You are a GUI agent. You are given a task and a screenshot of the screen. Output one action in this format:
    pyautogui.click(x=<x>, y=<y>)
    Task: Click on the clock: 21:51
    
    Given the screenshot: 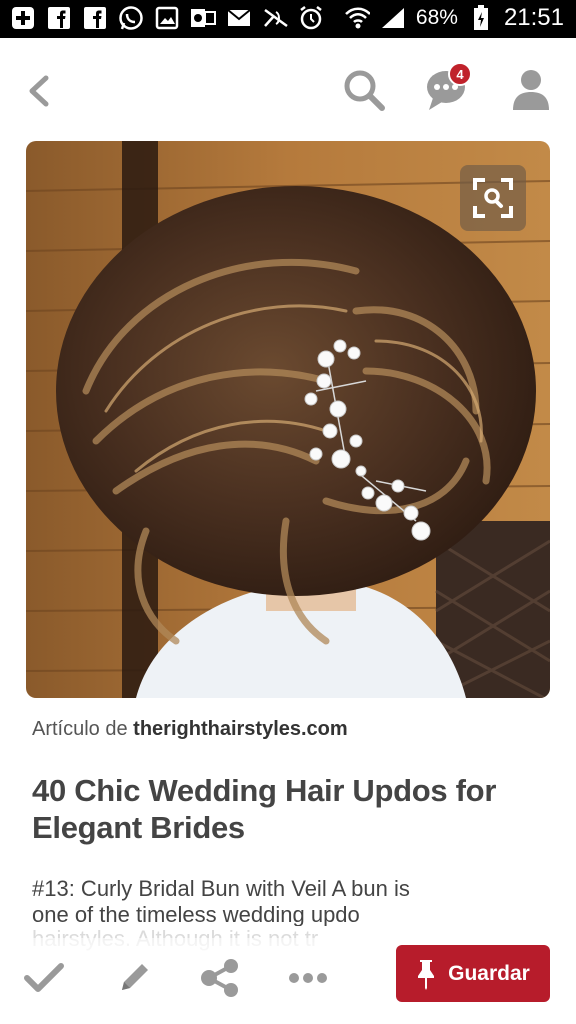 What is the action you would take?
    pyautogui.click(x=533, y=17)
    